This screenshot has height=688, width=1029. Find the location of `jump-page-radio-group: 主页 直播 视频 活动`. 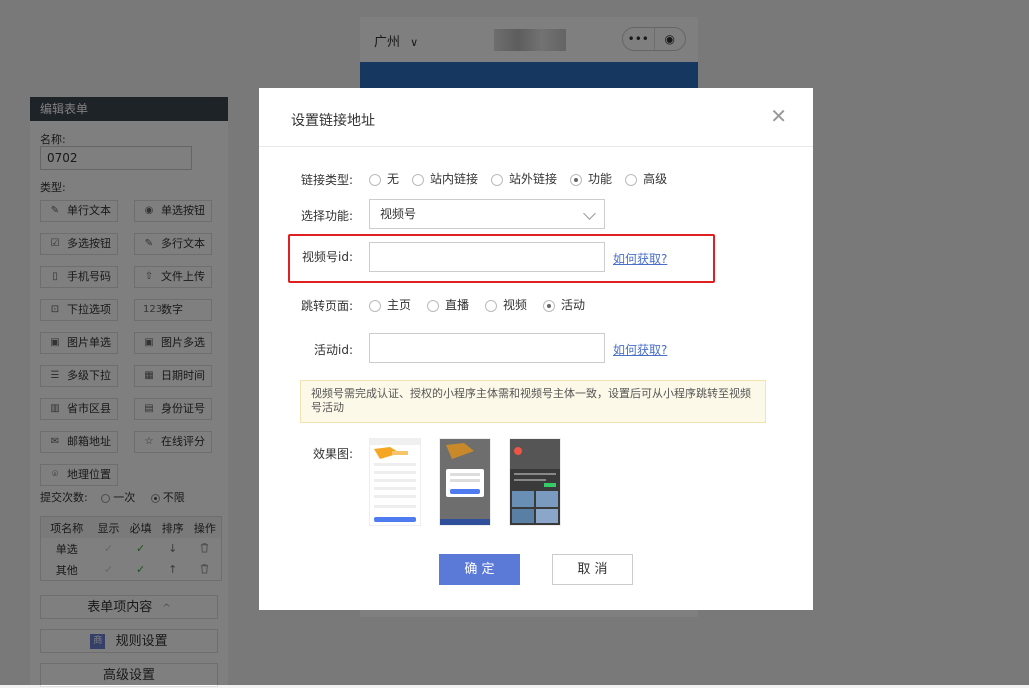

jump-page-radio-group: 主页 直播 视频 活动 is located at coordinates (485, 304).